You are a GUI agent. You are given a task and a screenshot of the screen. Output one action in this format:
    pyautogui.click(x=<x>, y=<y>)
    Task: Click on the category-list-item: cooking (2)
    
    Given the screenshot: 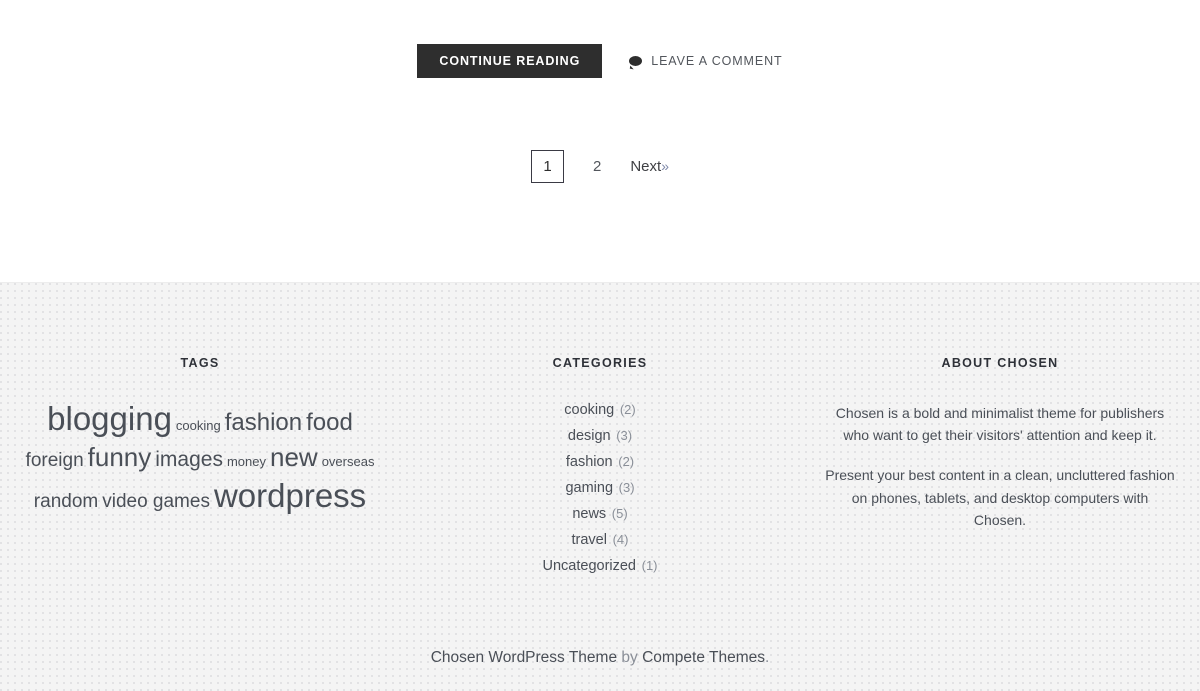 What is the action you would take?
    pyautogui.click(x=600, y=410)
    